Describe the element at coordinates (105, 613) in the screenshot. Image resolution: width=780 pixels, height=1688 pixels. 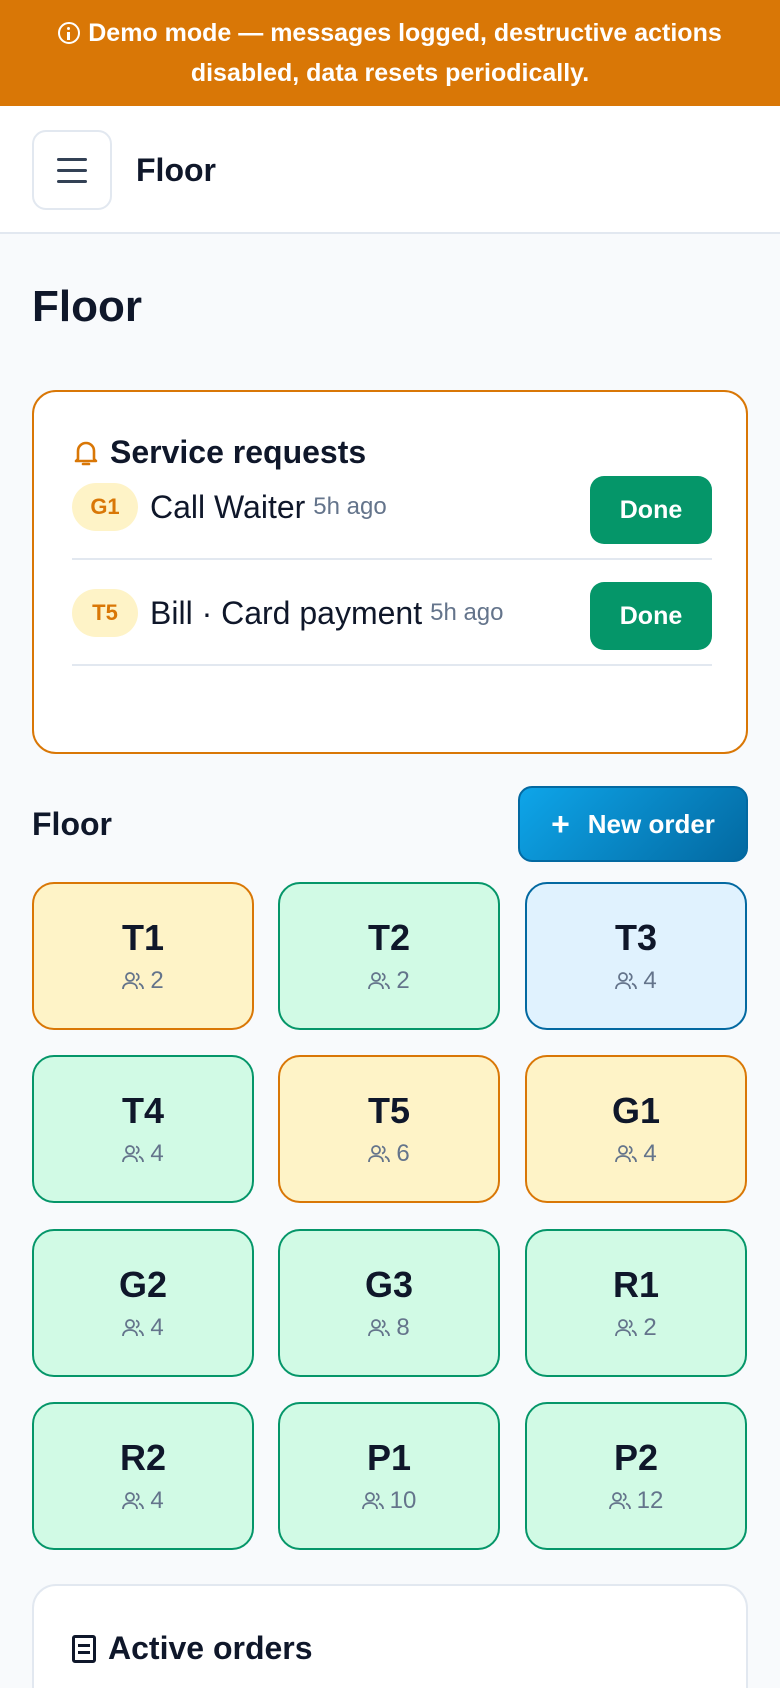
I see `table-badge: T5` at that location.